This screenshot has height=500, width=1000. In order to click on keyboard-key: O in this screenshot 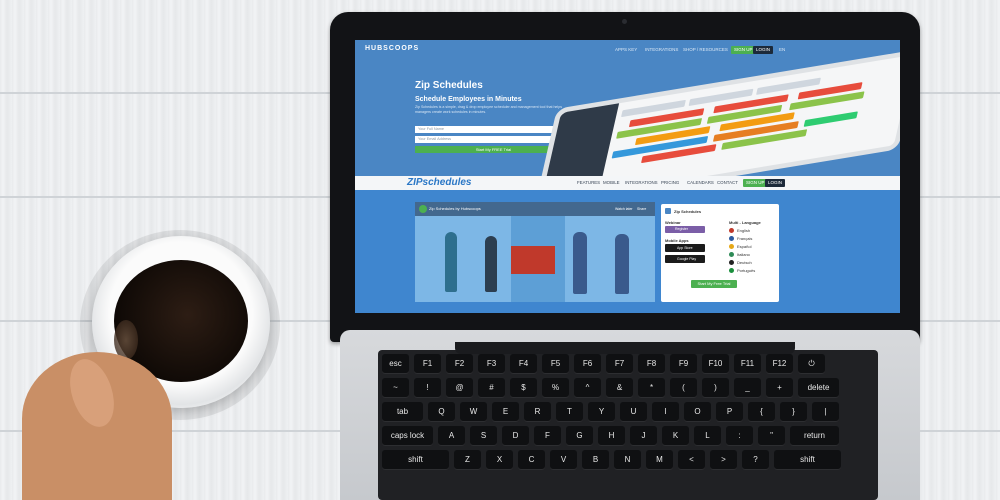, I will do `click(697, 412)`.